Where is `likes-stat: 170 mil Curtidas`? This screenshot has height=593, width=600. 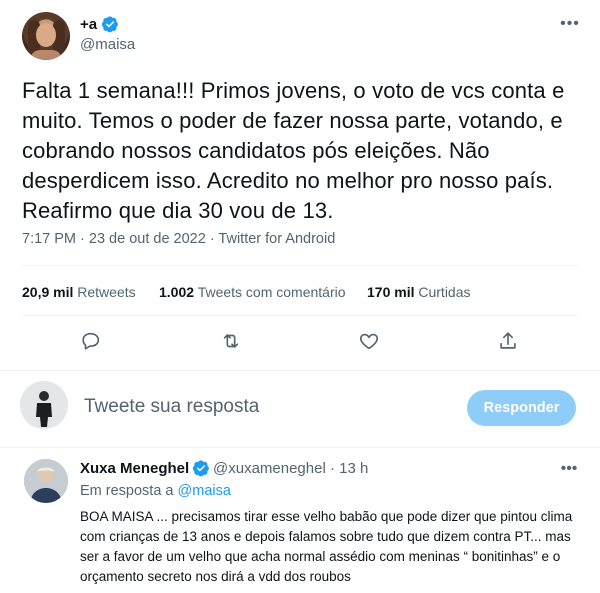 likes-stat: 170 mil Curtidas is located at coordinates (419, 292).